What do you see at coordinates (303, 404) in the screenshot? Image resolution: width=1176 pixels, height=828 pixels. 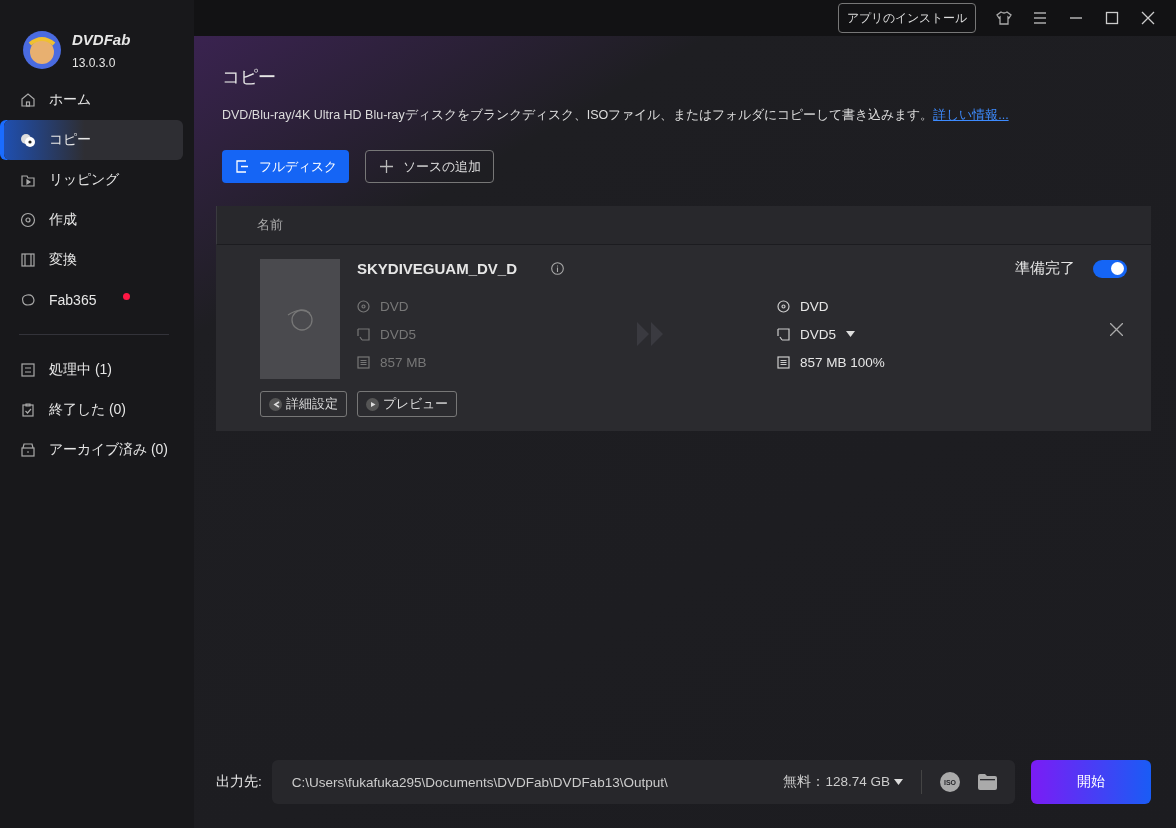 I see `advanced-settings-button: 詳細設定` at bounding box center [303, 404].